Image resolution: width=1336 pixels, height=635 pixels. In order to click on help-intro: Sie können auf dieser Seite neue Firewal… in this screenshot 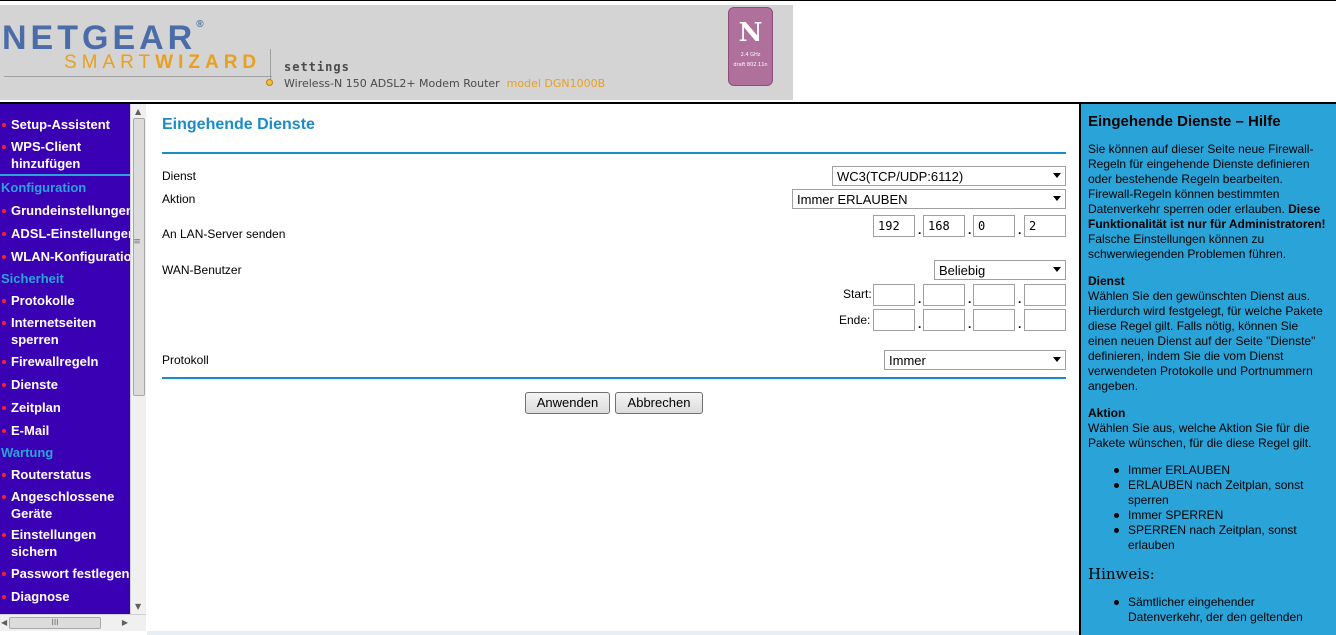, I will do `click(1209, 202)`.